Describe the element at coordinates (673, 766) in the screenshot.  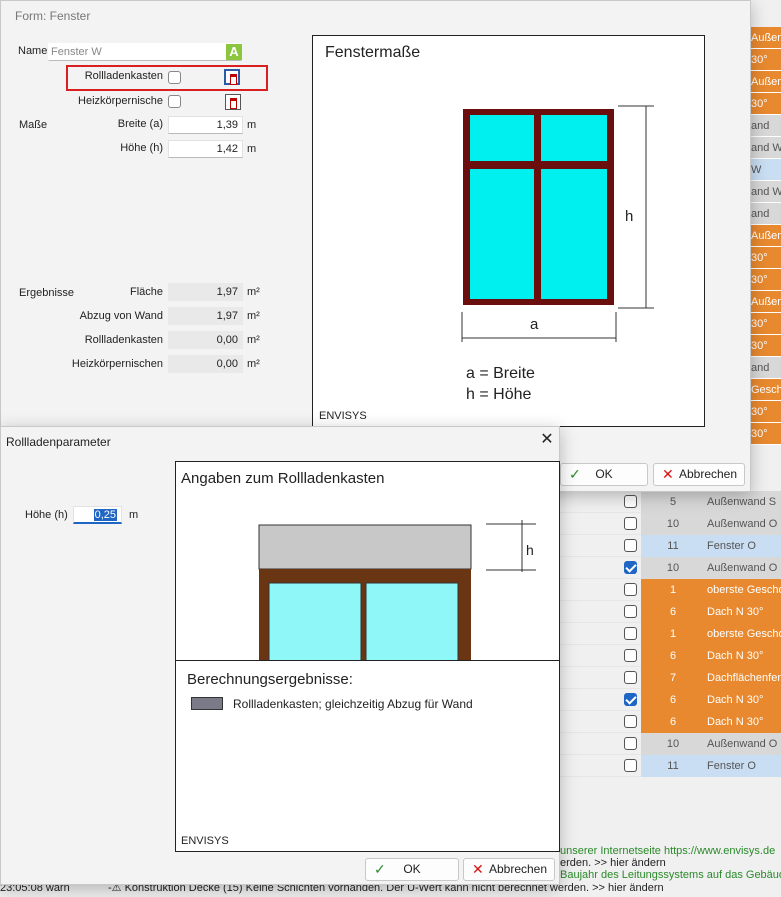
I see `row-number: 11` at that location.